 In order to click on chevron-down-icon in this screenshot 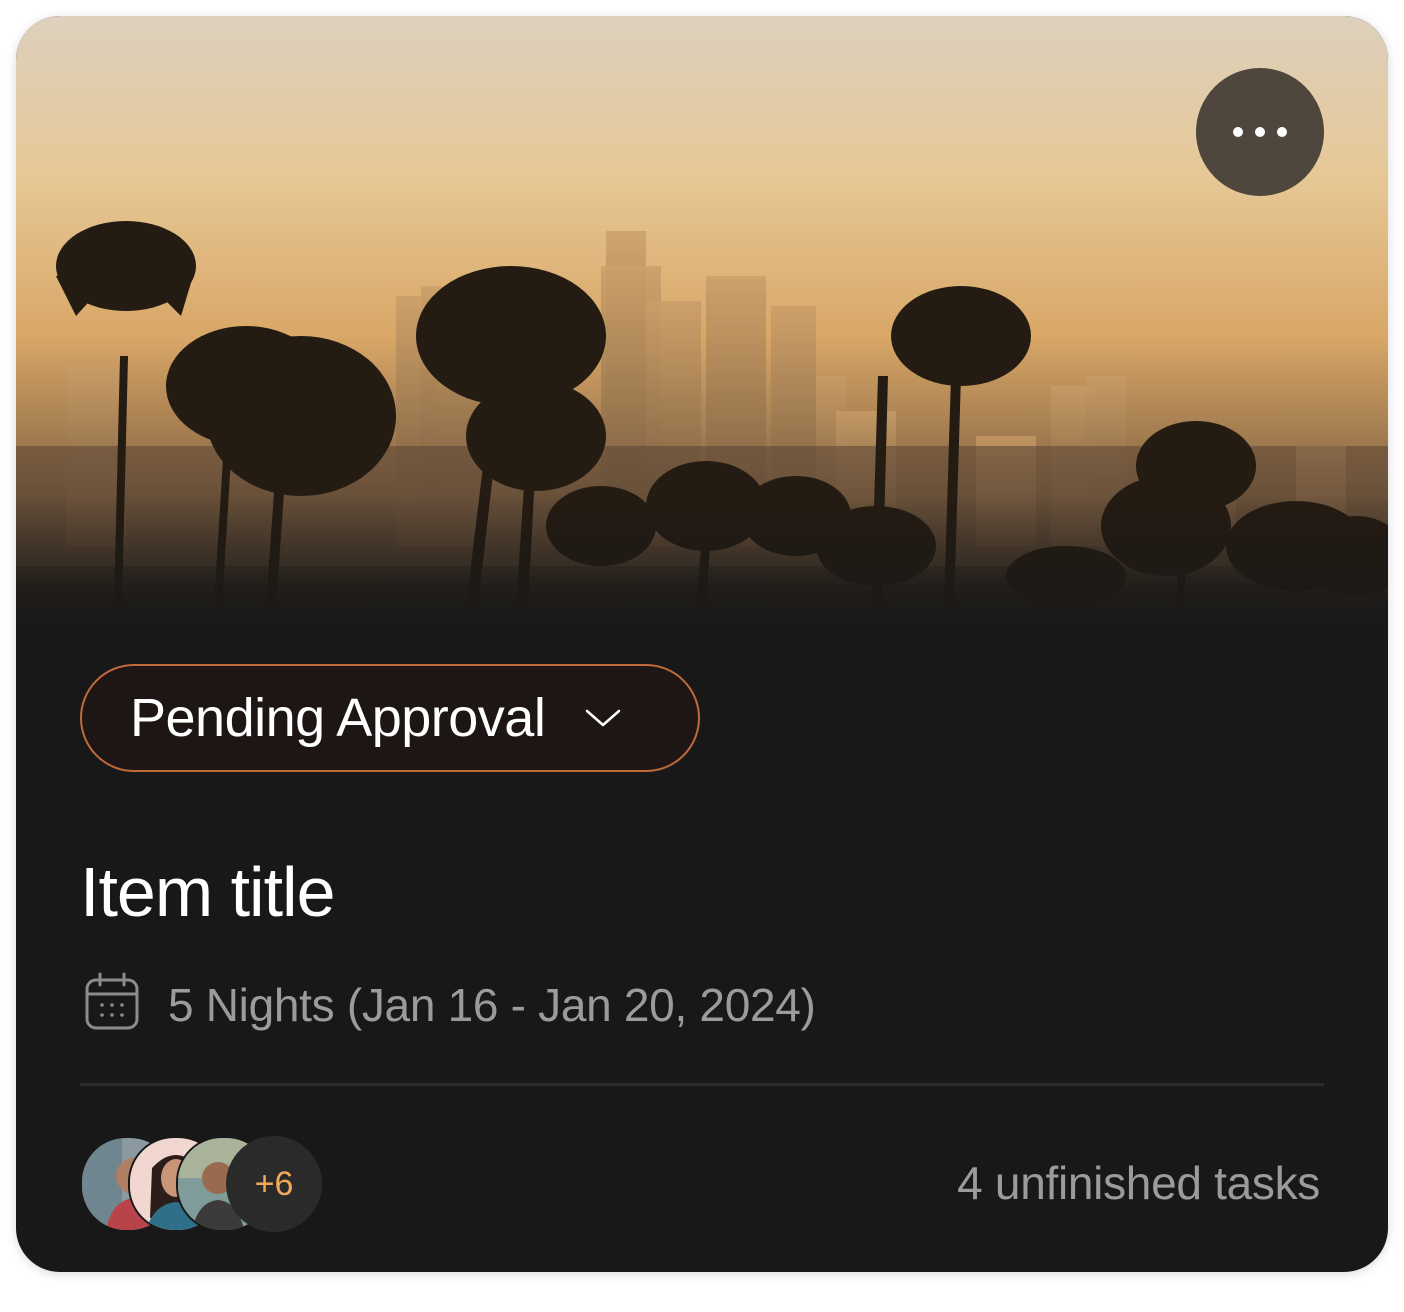, I will do `click(603, 718)`.